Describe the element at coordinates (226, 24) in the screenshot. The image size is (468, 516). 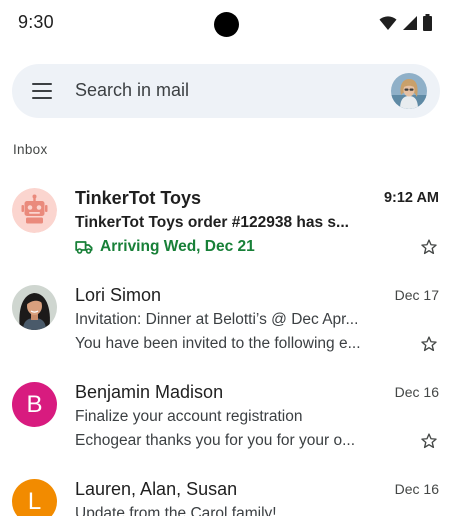
I see `camera-cutout` at that location.